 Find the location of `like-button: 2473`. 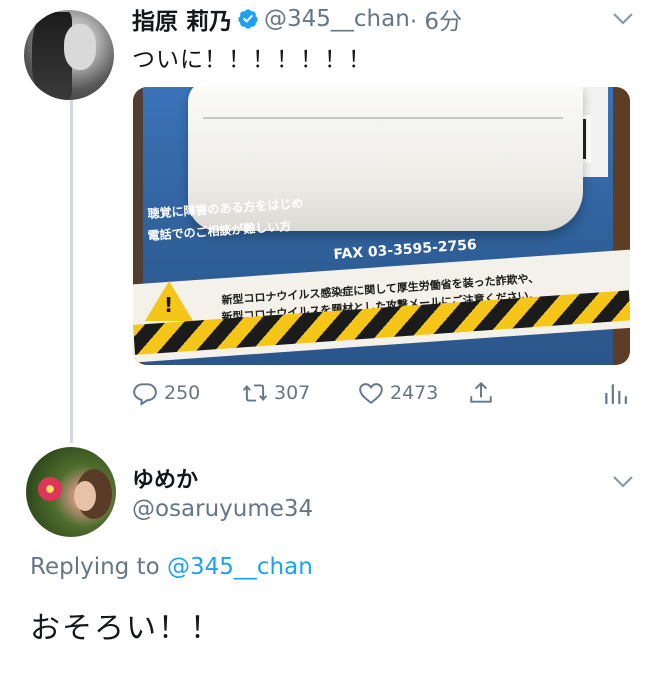

like-button: 2473 is located at coordinates (398, 393).